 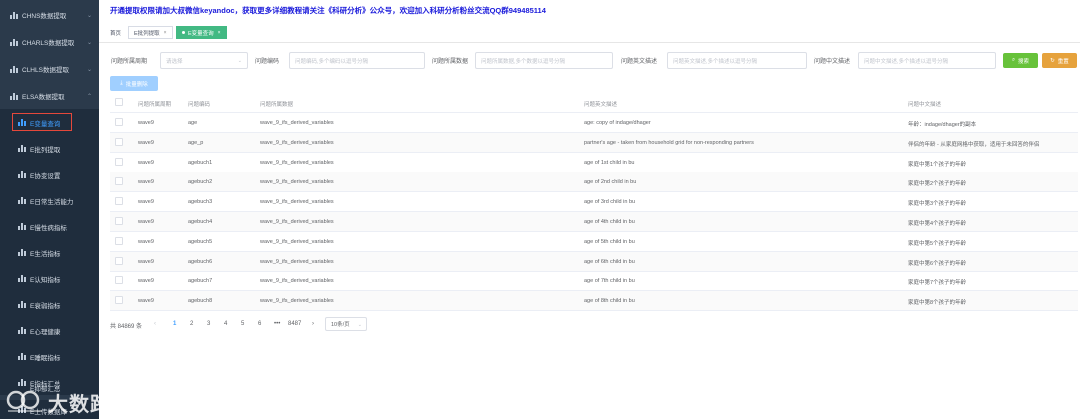 I want to click on table-cell: agebuch8, so click(x=200, y=301).